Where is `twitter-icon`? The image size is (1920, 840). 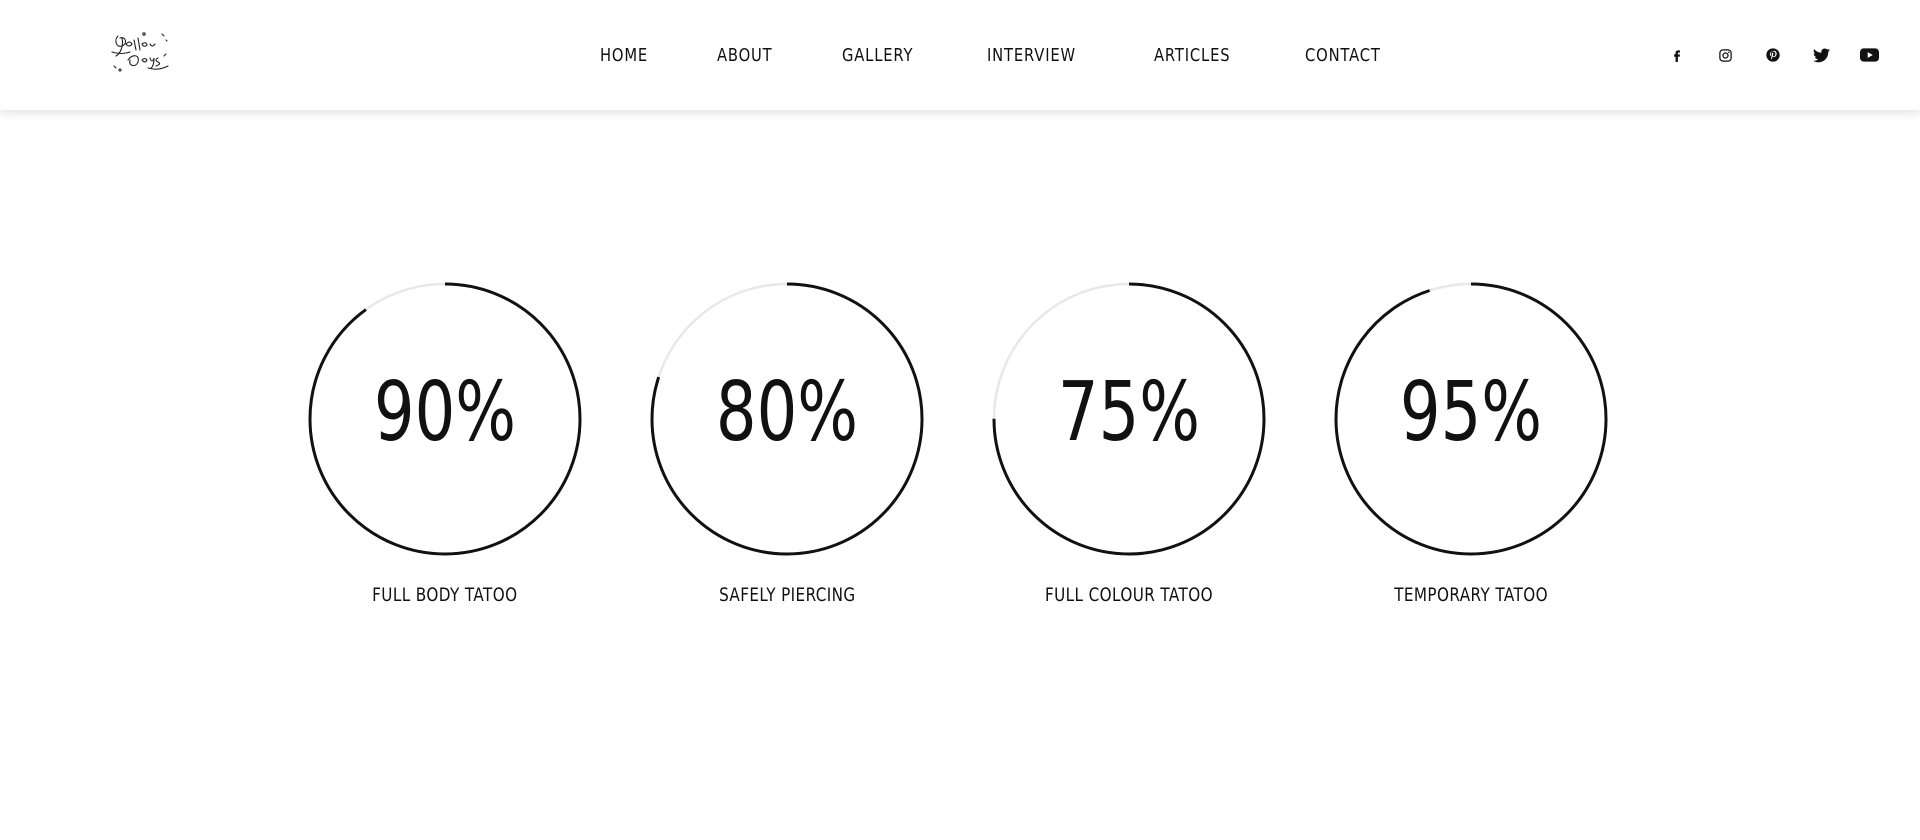 twitter-icon is located at coordinates (1821, 54).